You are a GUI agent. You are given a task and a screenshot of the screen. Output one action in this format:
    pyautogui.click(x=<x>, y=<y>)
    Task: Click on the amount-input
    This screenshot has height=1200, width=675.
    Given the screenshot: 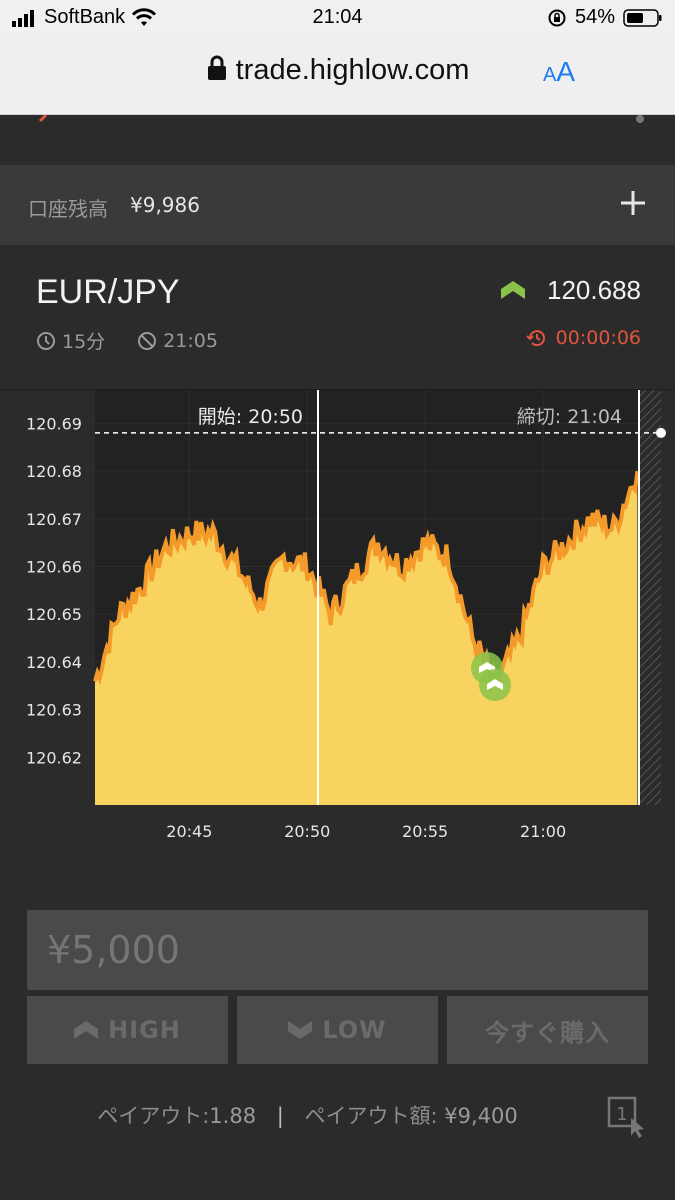 What is the action you would take?
    pyautogui.click(x=337, y=950)
    